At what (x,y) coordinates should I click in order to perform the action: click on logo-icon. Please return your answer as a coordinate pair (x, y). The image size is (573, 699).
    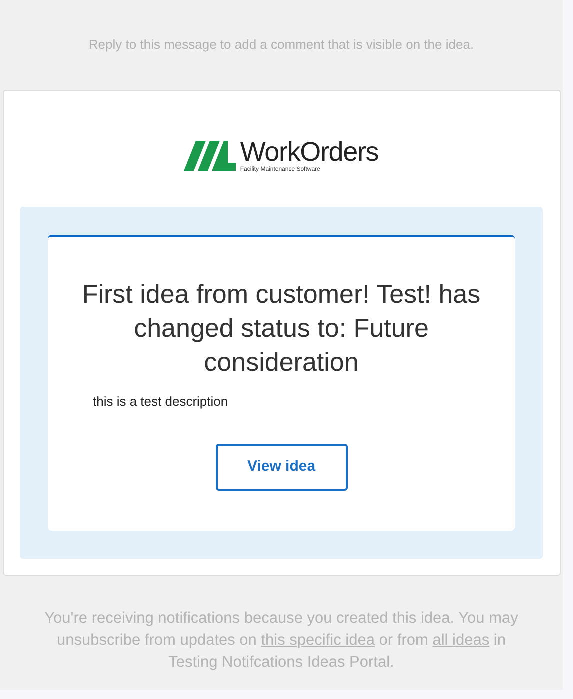
    Looking at the image, I should click on (210, 155).